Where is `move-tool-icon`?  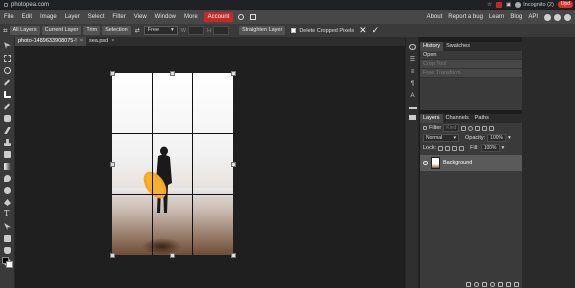
move-tool-icon is located at coordinates (7, 45).